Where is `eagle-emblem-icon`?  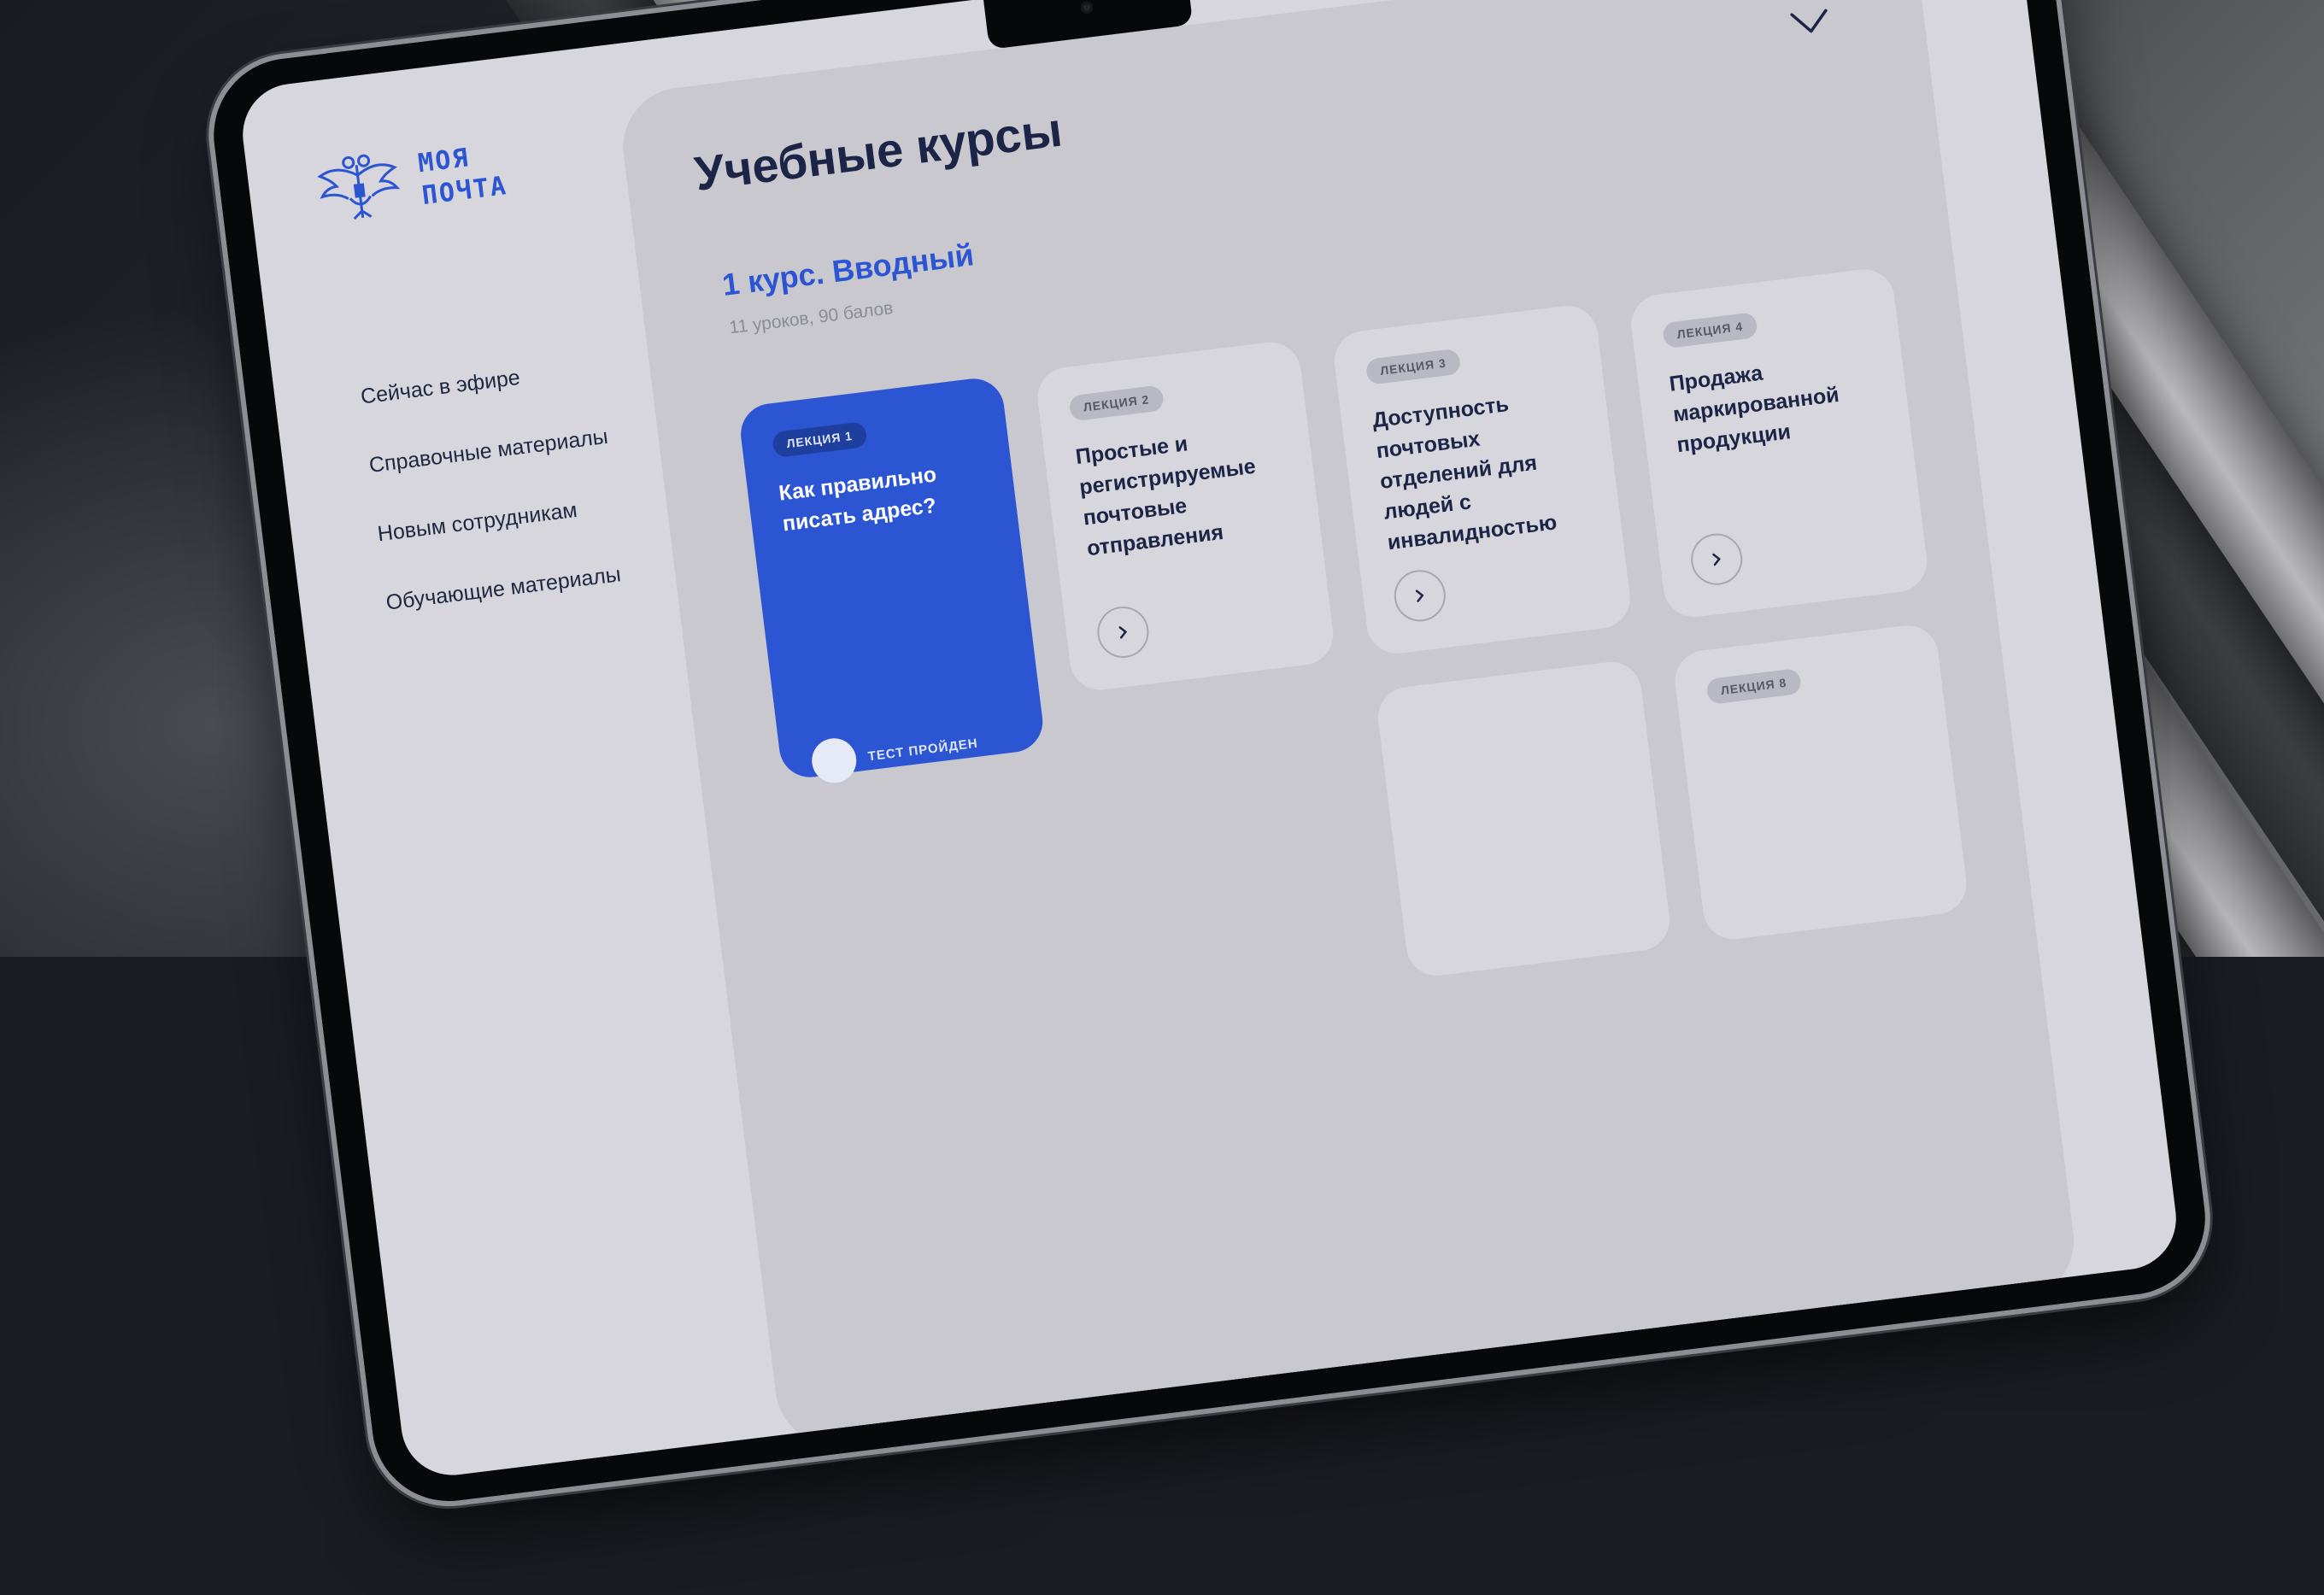 eagle-emblem-icon is located at coordinates (359, 187).